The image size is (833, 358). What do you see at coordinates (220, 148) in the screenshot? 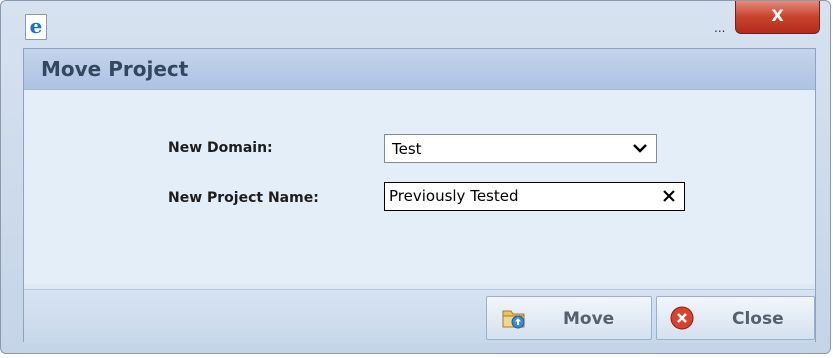
I see `new-domain-label: New Domain:` at bounding box center [220, 148].